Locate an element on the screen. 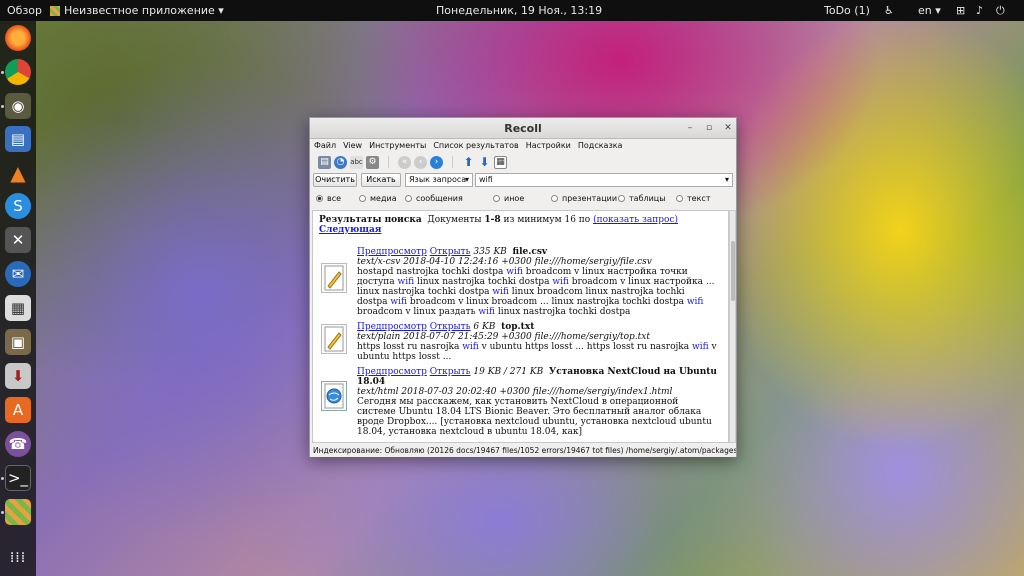 The height and width of the screenshot is (576, 1024). filter-label: текст is located at coordinates (699, 198).